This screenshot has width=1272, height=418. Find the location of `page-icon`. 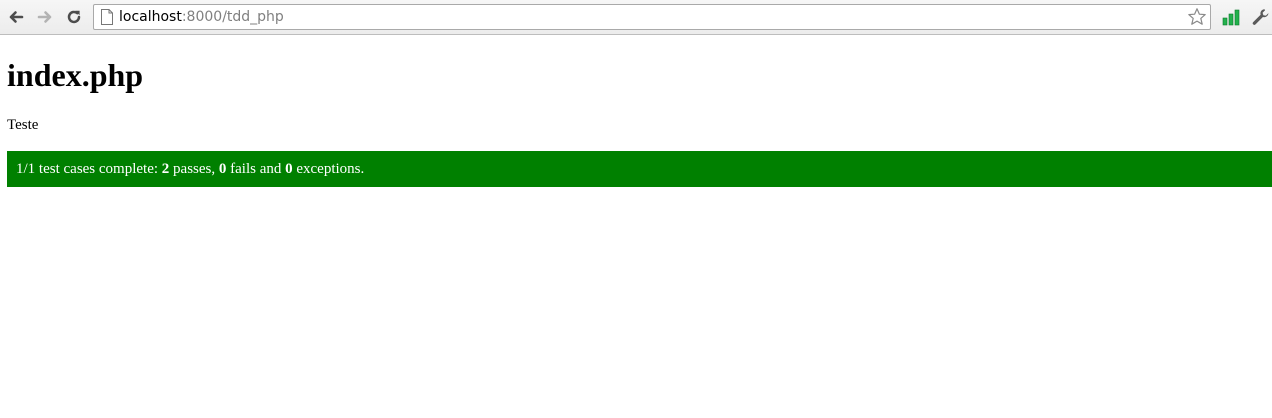

page-icon is located at coordinates (107, 17).